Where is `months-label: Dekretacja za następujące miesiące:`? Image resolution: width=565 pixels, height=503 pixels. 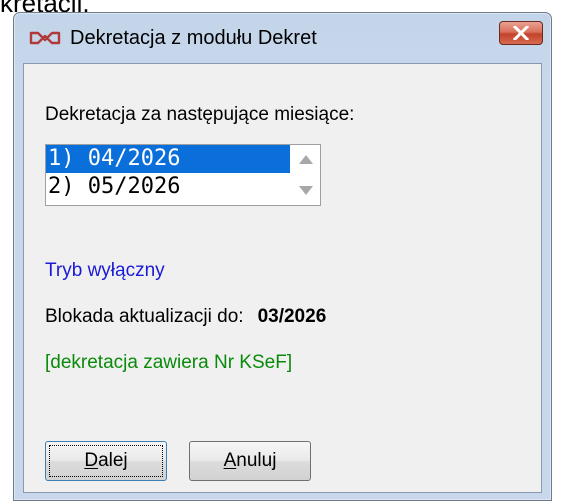 months-label: Dekretacja za następujące miesiące: is located at coordinates (200, 114).